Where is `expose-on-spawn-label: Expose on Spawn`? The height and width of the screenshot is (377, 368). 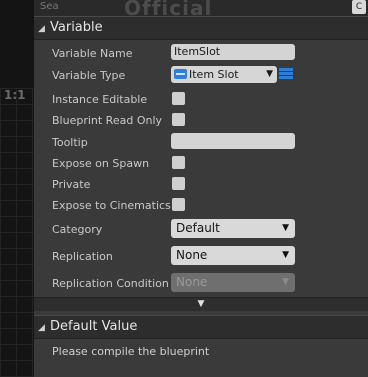
expose-on-spawn-label: Expose on Spawn is located at coordinates (101, 163).